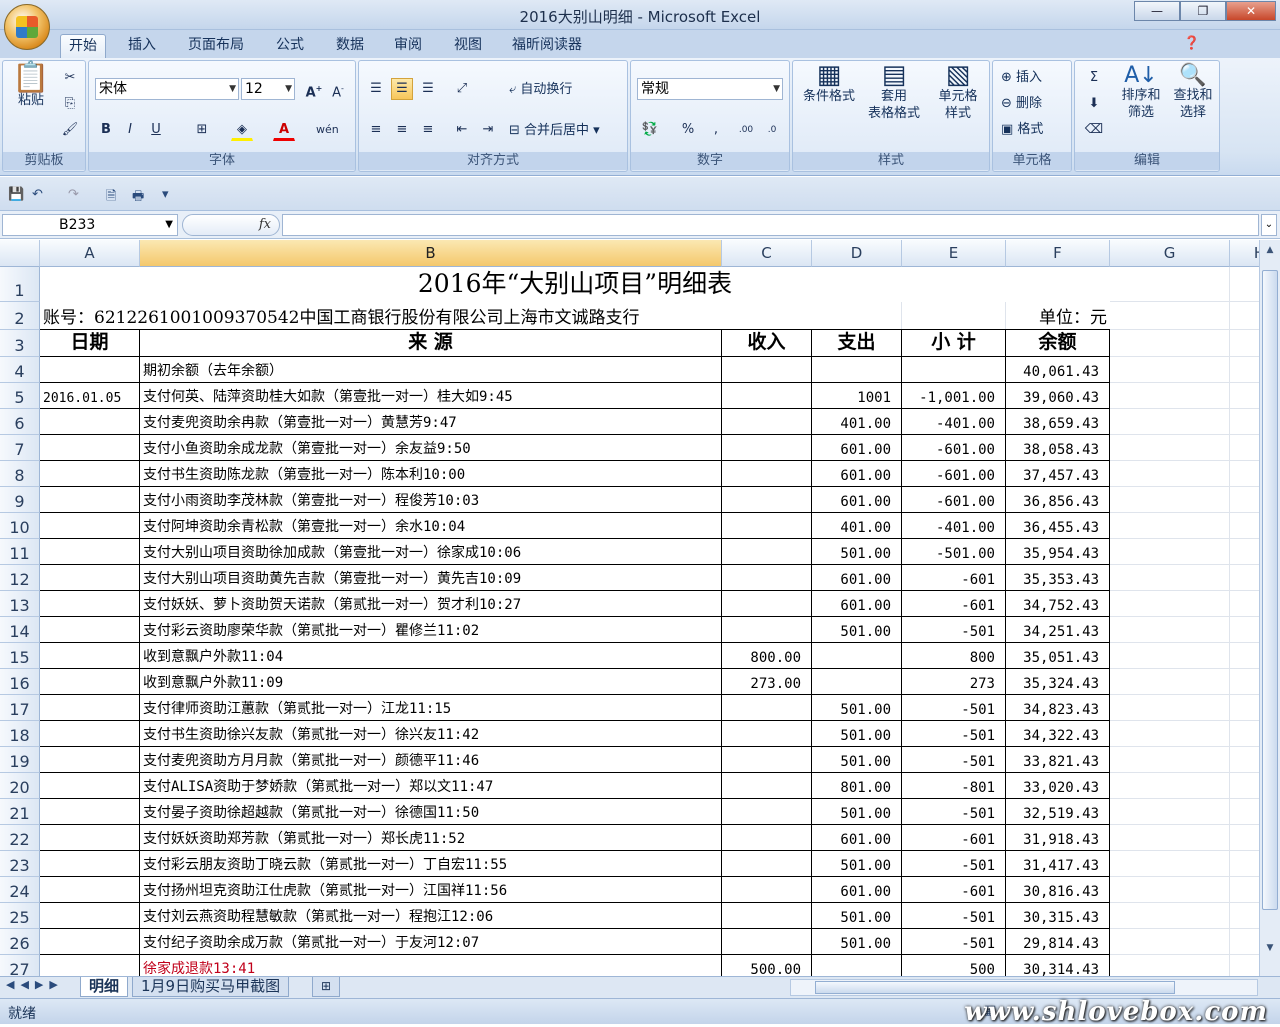 The image size is (1280, 1027). Describe the element at coordinates (1270, 590) in the screenshot. I see `vertical-scroll-thumb` at that location.